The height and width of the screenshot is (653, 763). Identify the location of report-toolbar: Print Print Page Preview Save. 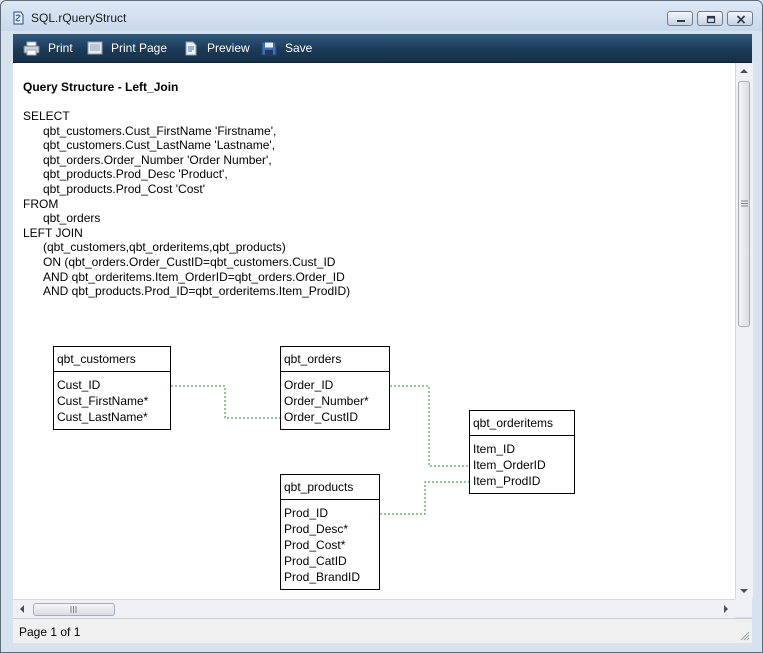
(382, 48).